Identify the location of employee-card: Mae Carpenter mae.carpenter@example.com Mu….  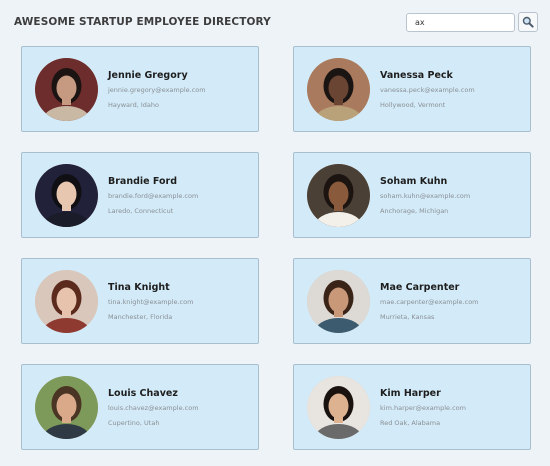
(412, 301).